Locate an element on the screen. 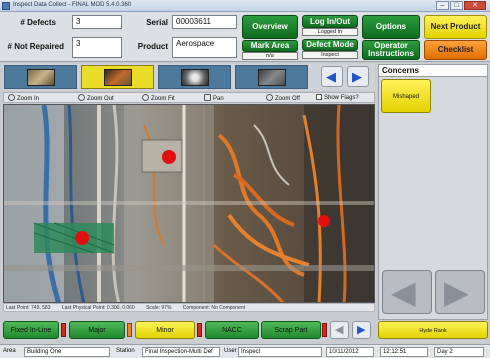 The width and height of the screenshot is (490, 358). zoom-fit-button: Zoom Fit is located at coordinates (158, 98).